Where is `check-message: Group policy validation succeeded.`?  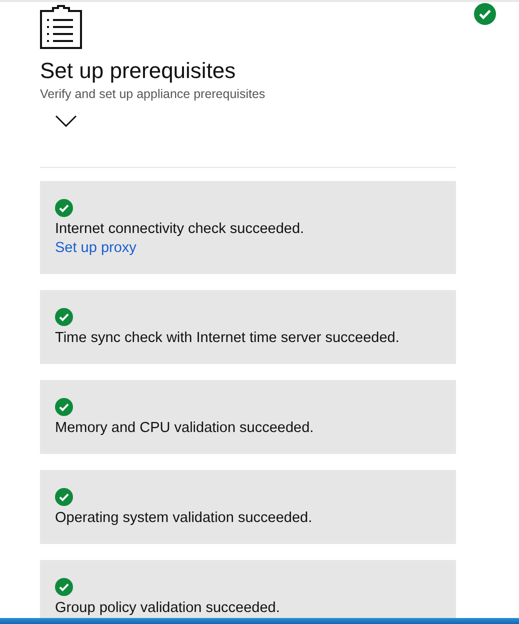 check-message: Group policy validation succeeded. is located at coordinates (168, 608).